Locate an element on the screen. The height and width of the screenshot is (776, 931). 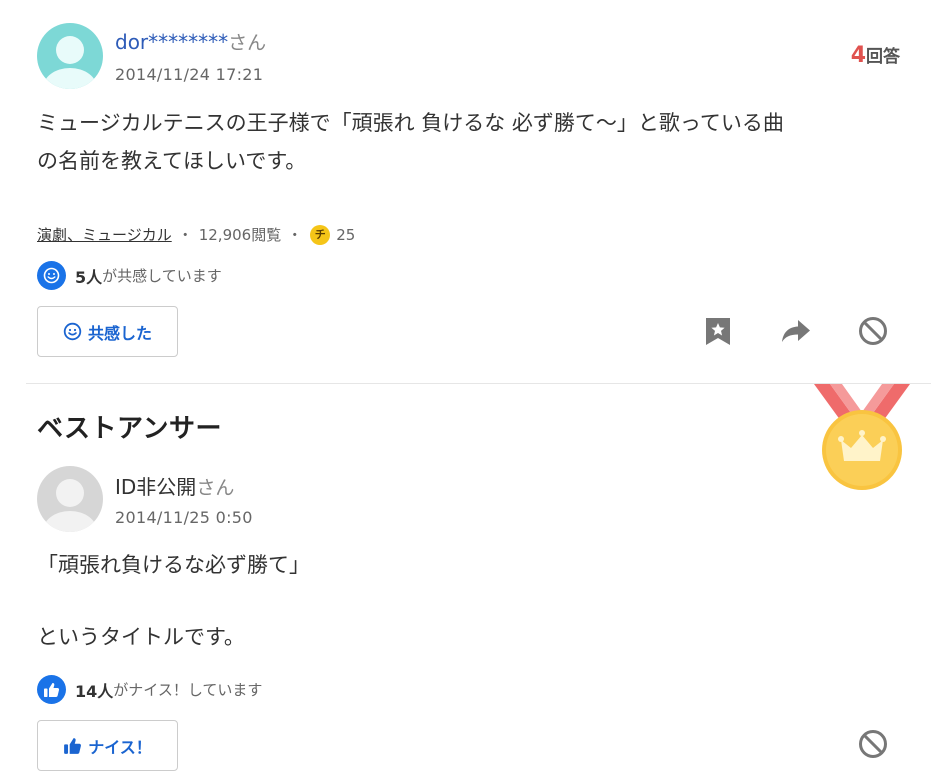
nice-button-label: ナイス！ is located at coordinates (120, 747).